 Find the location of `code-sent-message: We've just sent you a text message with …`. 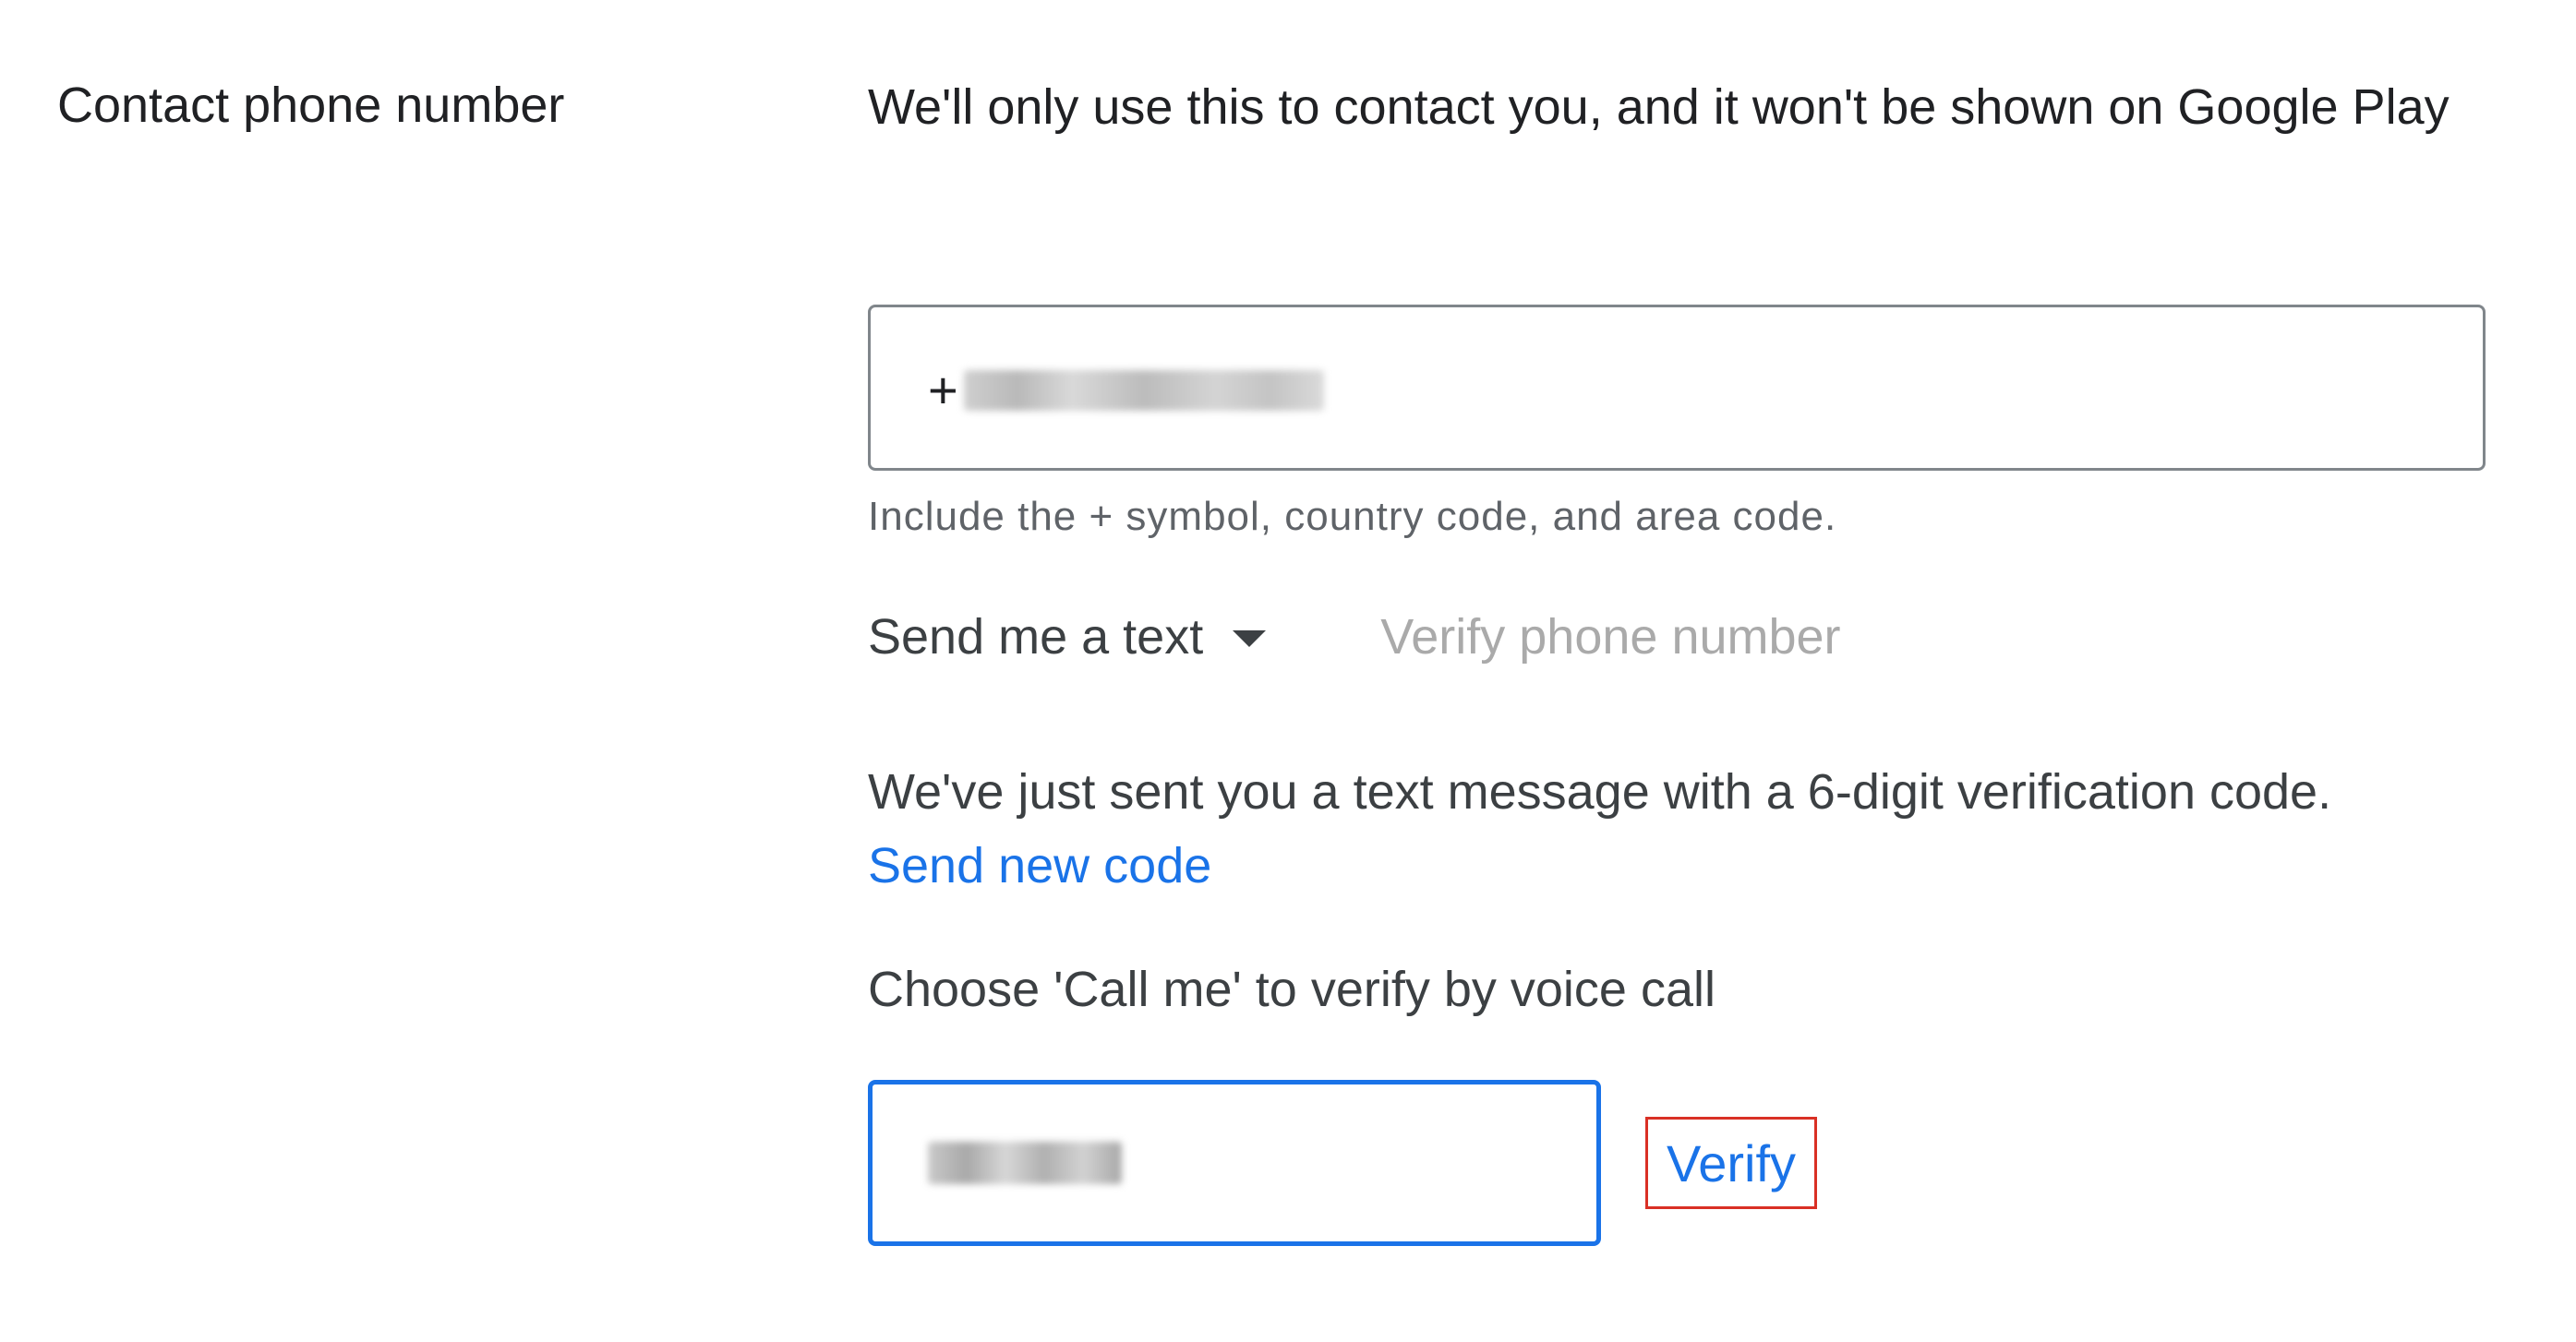

code-sent-message: We've just sent you a text message with … is located at coordinates (1600, 792).